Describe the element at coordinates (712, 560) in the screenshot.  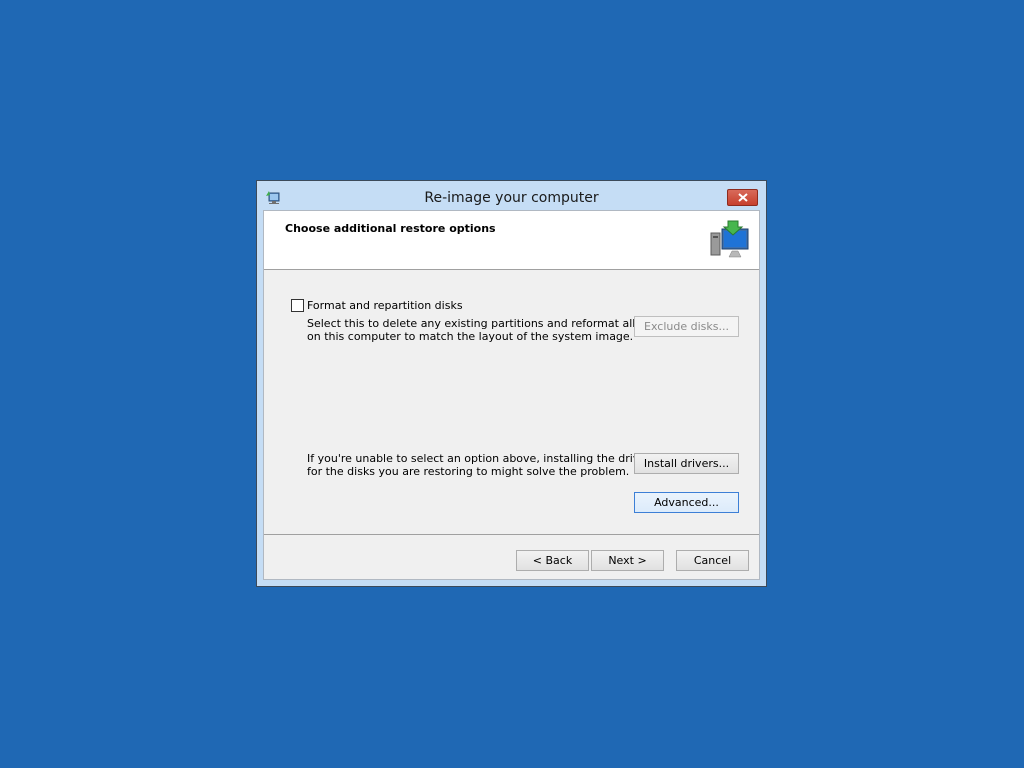
I see `cancel-button: Cancel` at that location.